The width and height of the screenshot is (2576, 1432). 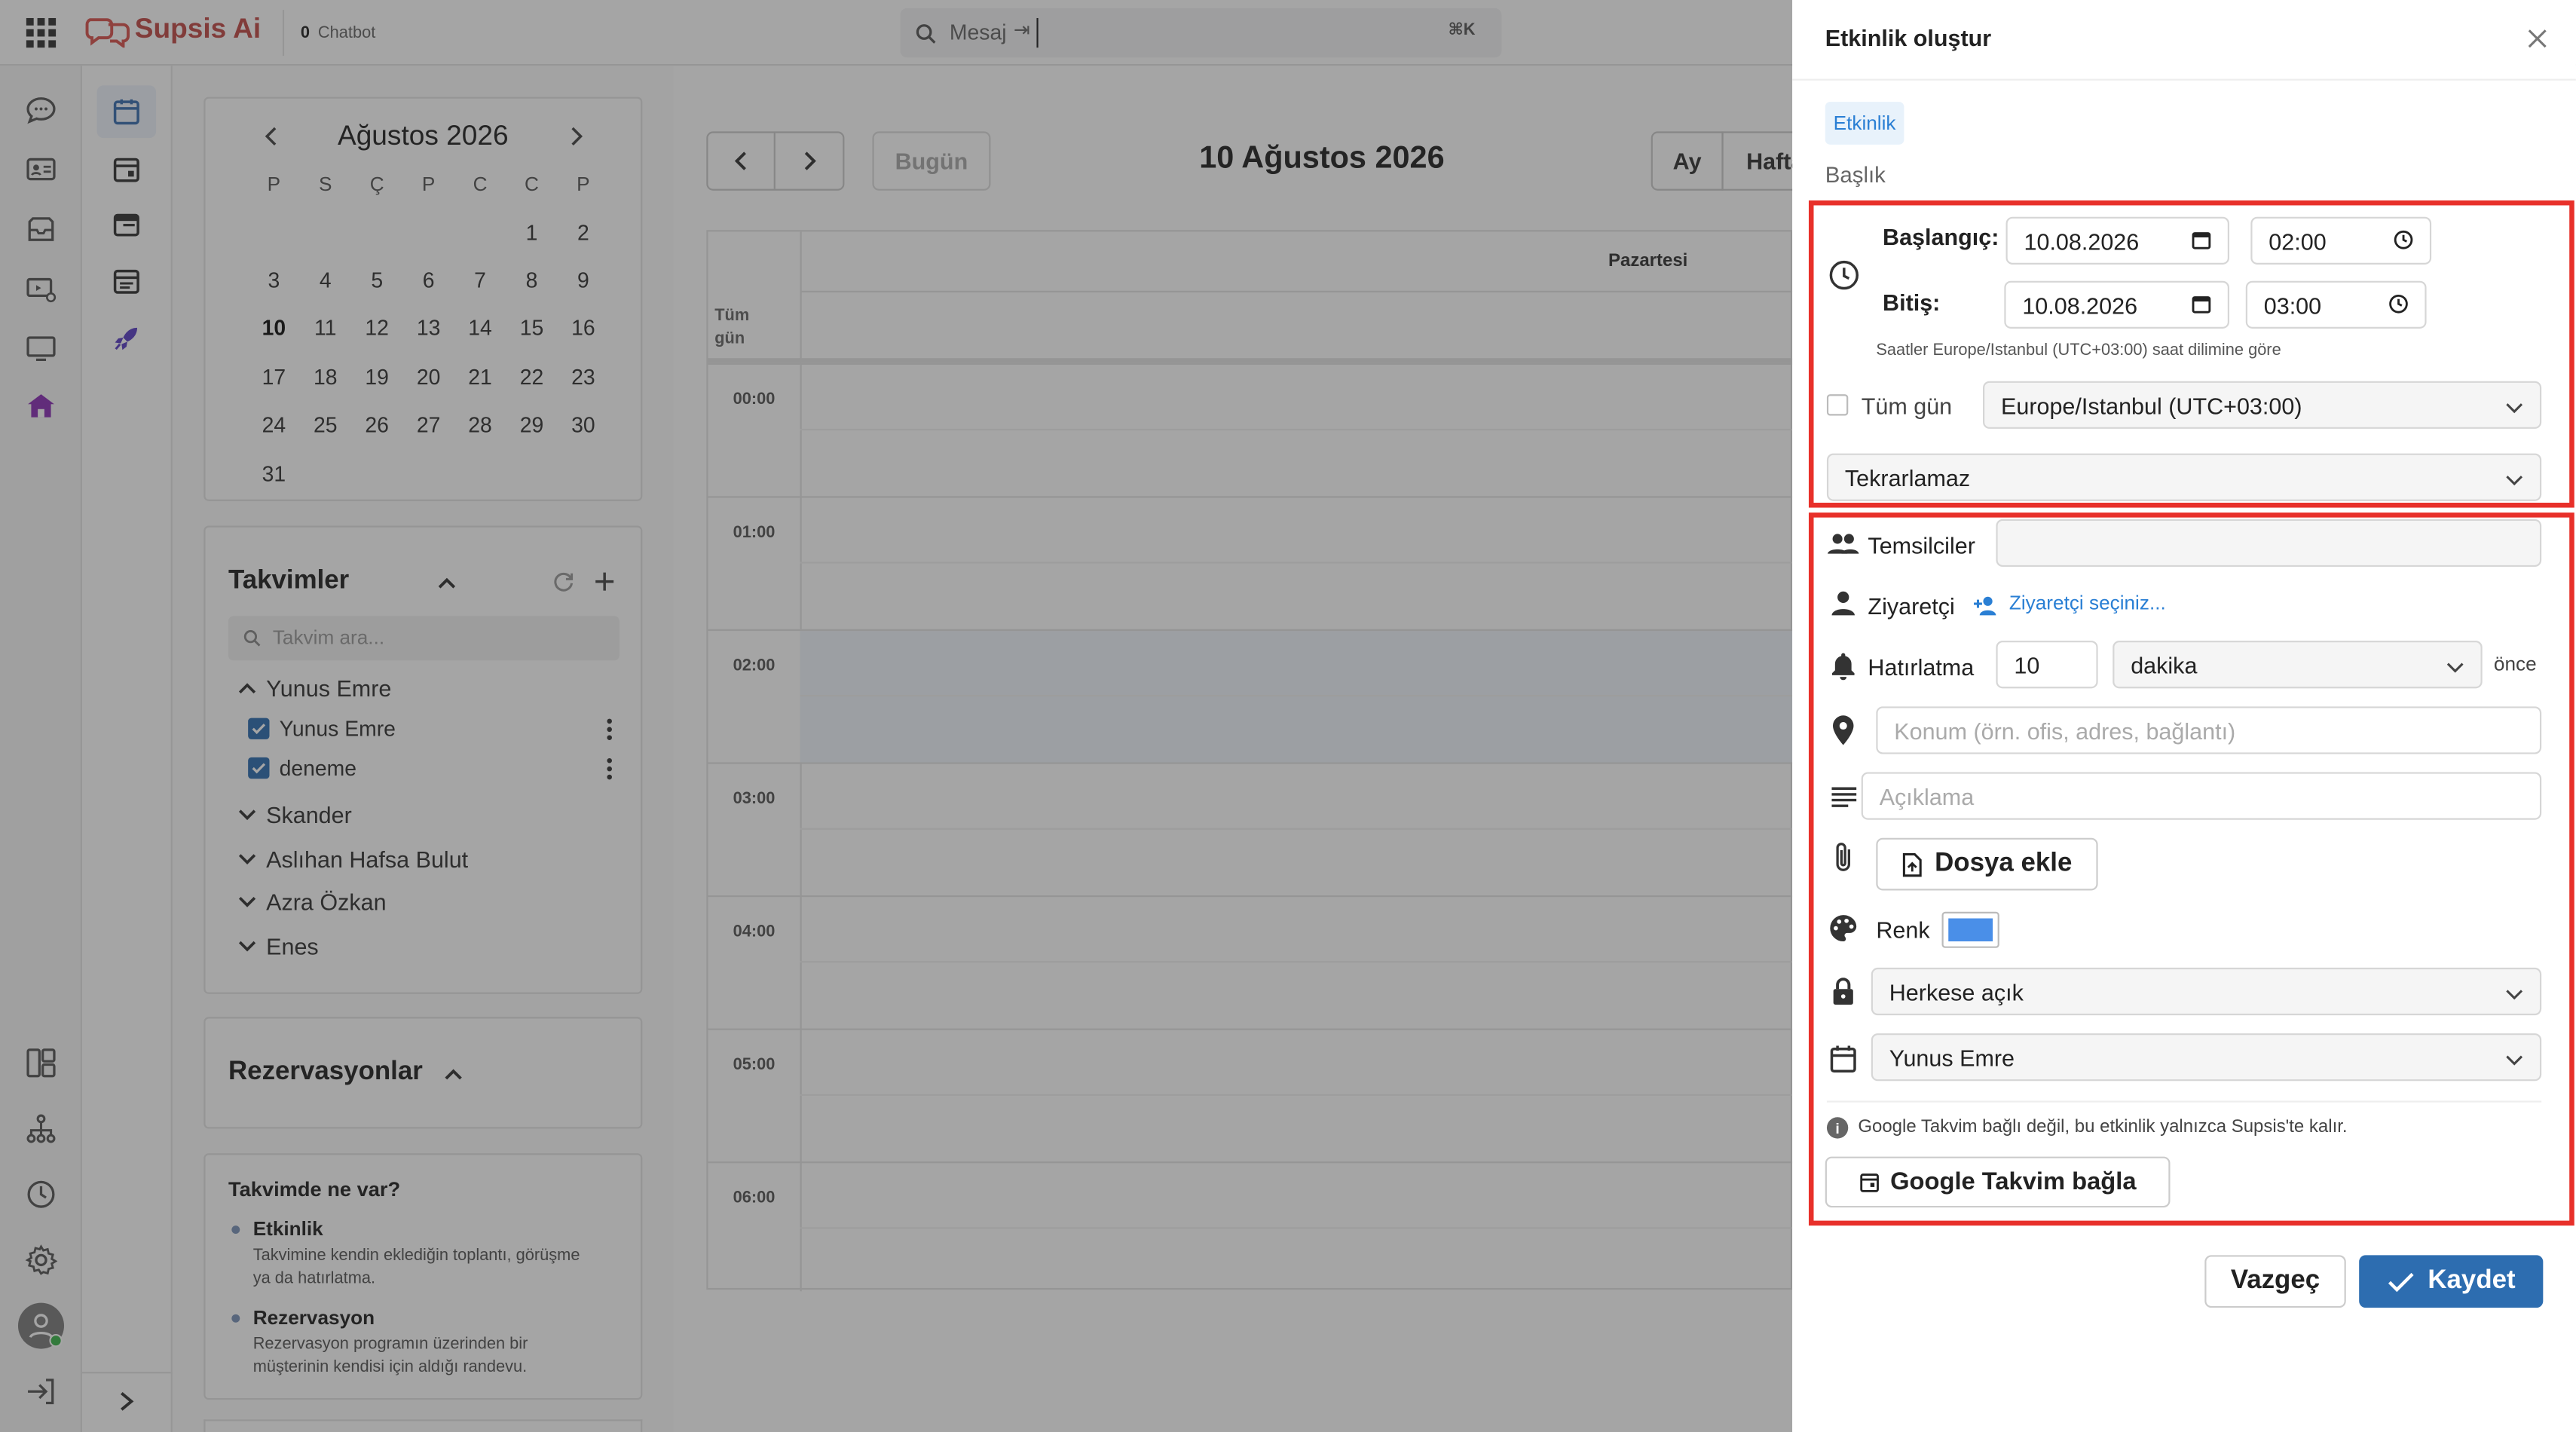 I want to click on title-input: Başlık, so click(x=1855, y=175).